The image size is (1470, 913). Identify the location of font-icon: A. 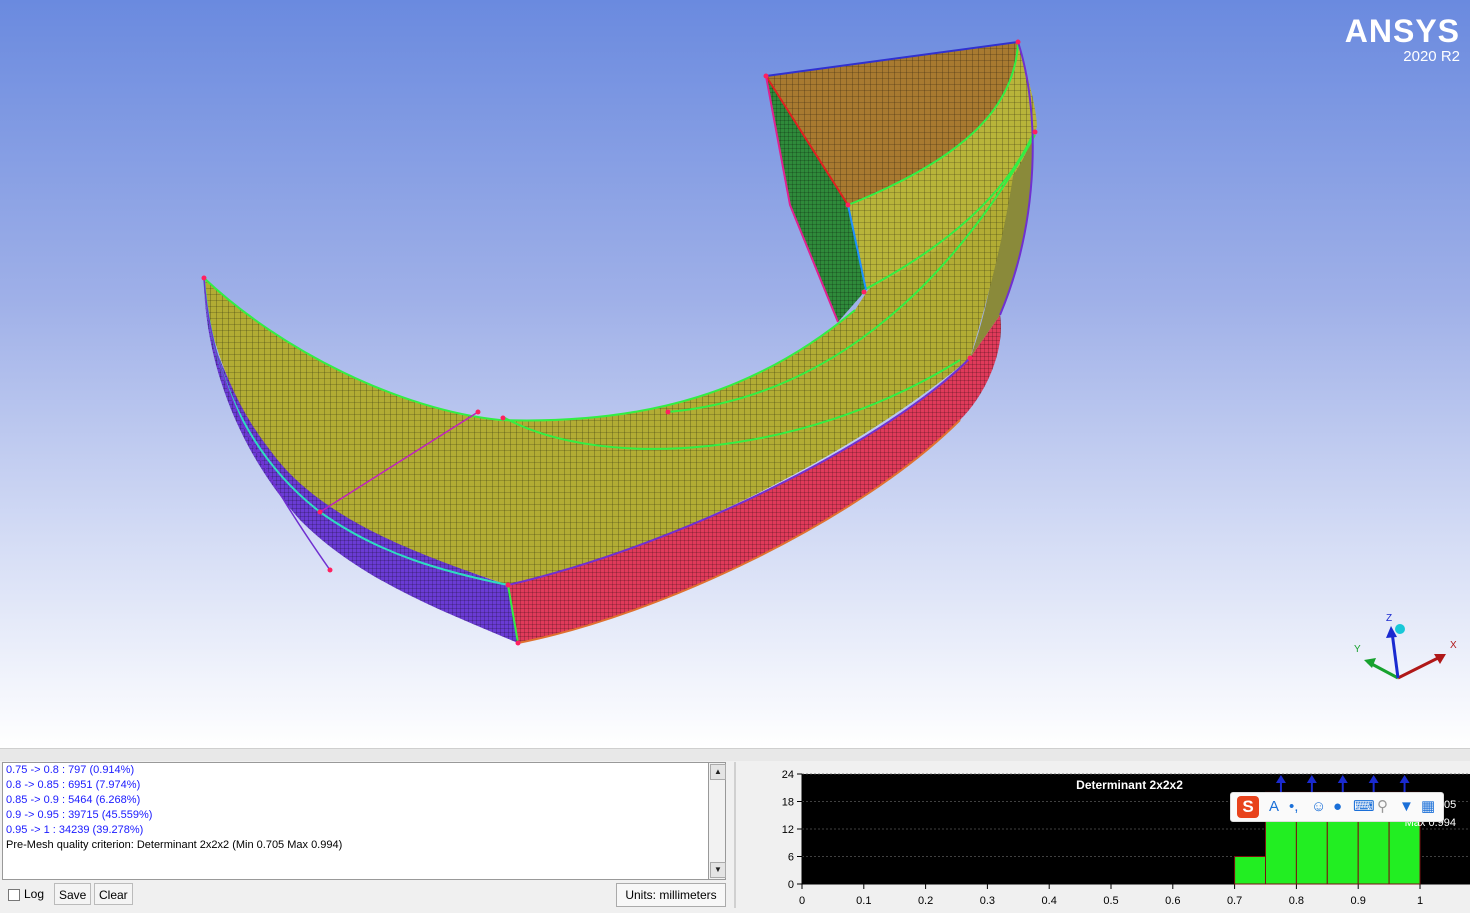
(1274, 807).